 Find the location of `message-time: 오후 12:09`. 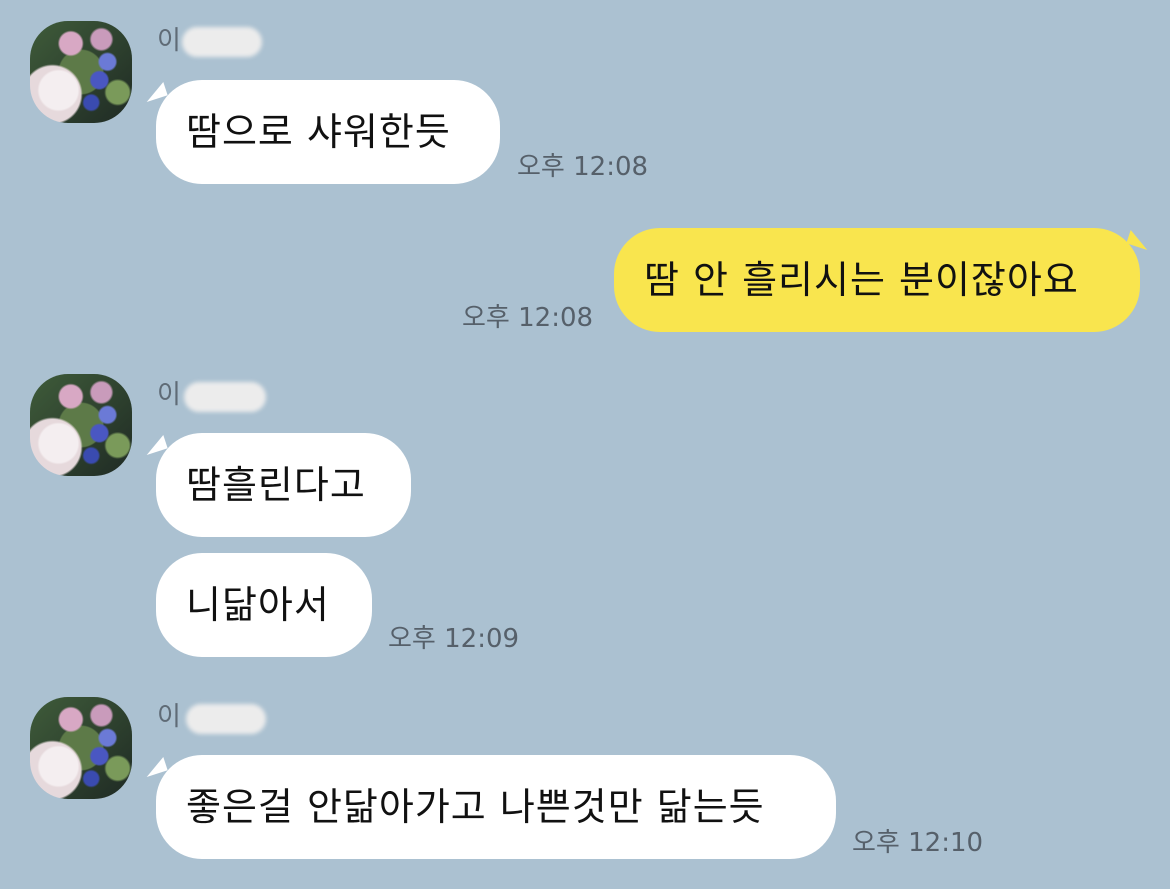

message-time: 오후 12:09 is located at coordinates (454, 639).